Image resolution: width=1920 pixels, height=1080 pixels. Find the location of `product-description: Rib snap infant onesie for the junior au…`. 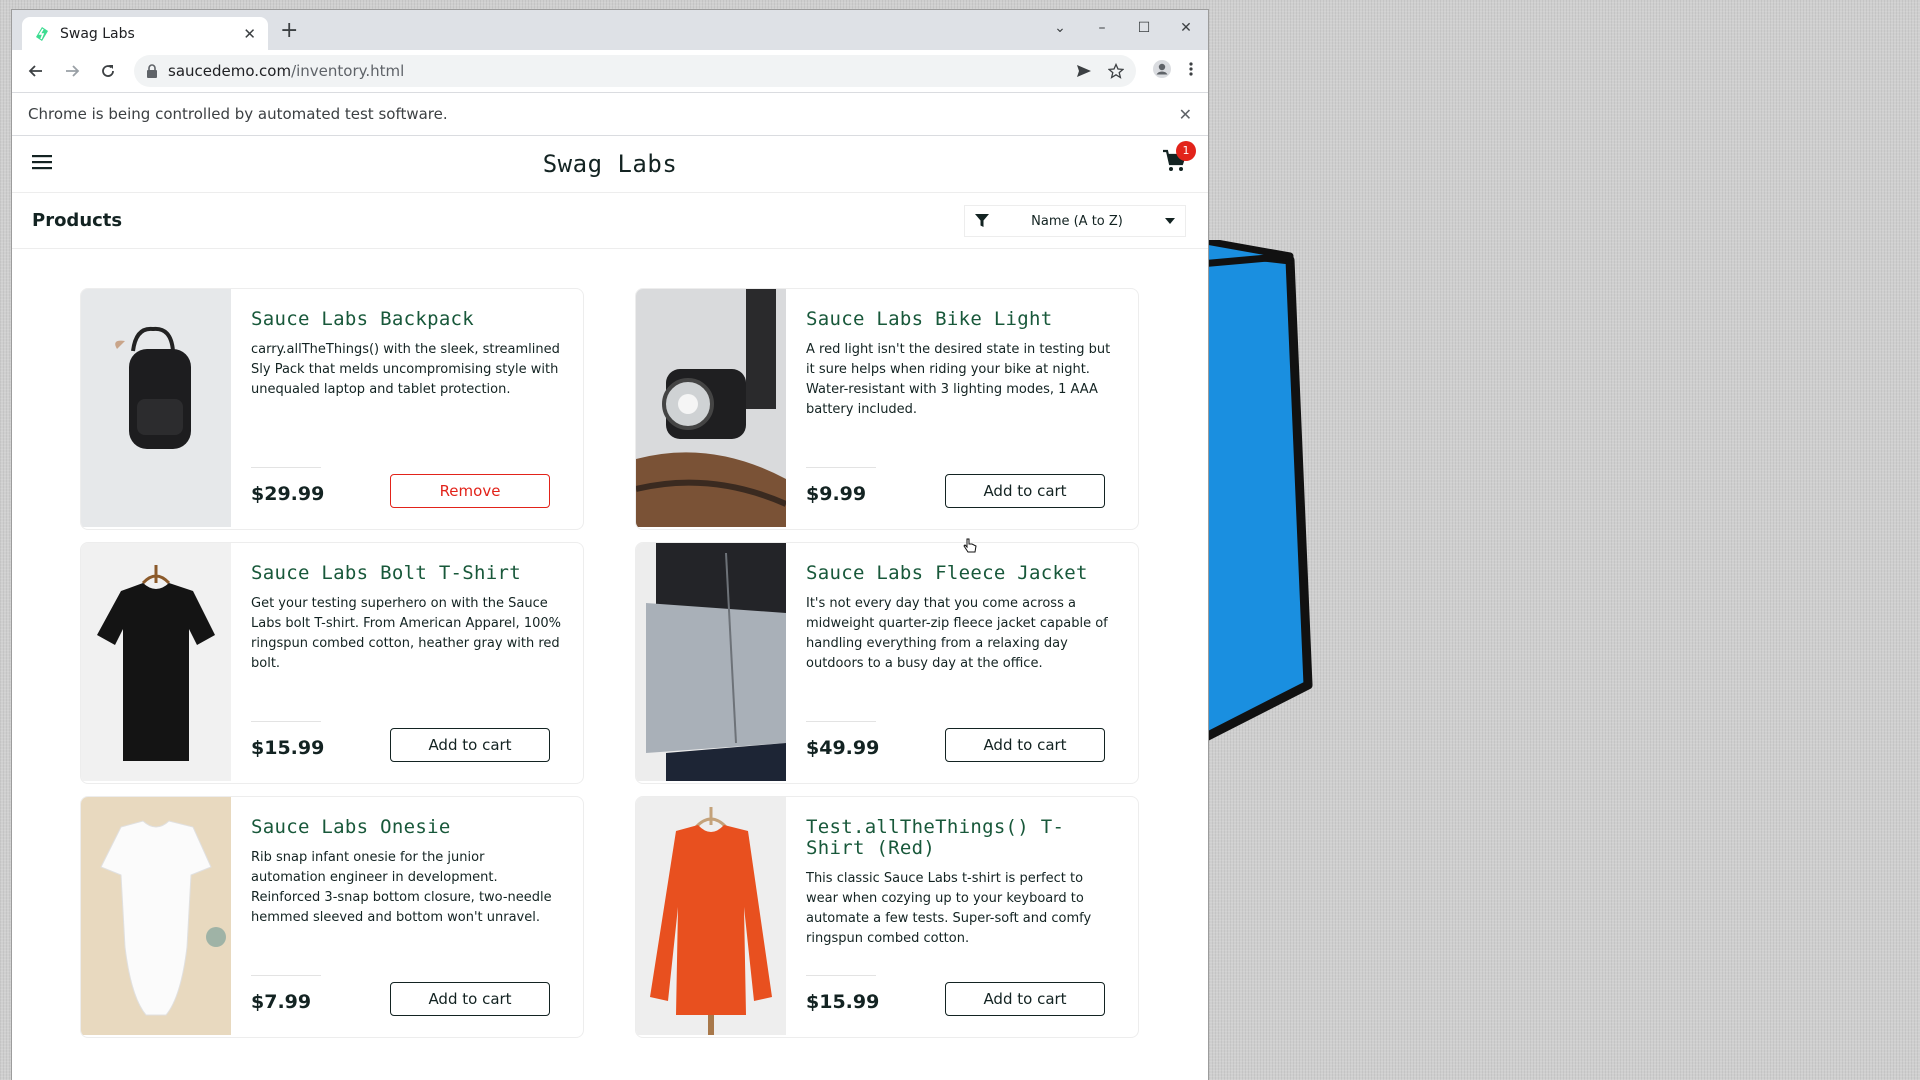

product-description: Rib snap infant onesie for the junior au… is located at coordinates (401, 887).